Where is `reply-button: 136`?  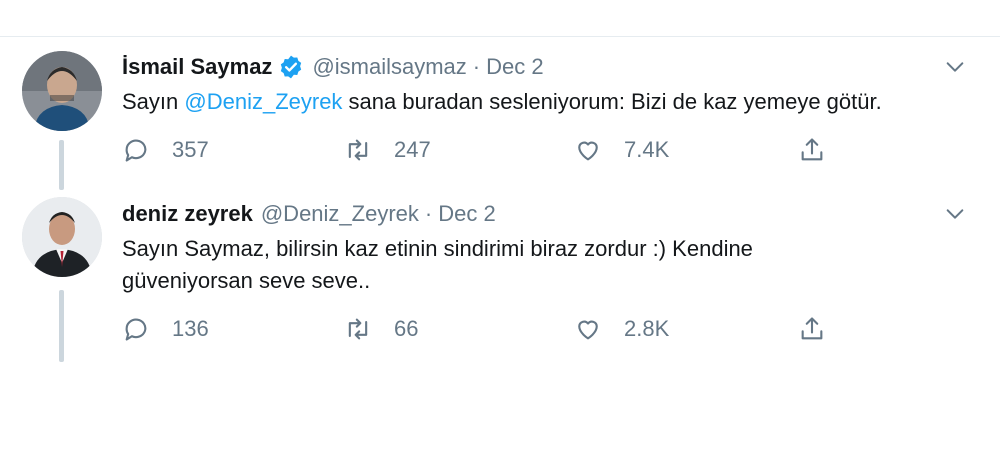
reply-button: 136 is located at coordinates (165, 329).